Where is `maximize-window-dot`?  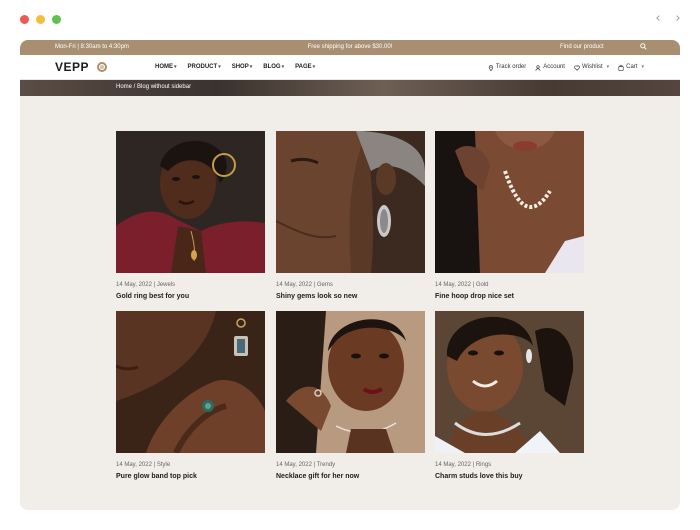 maximize-window-dot is located at coordinates (56, 19).